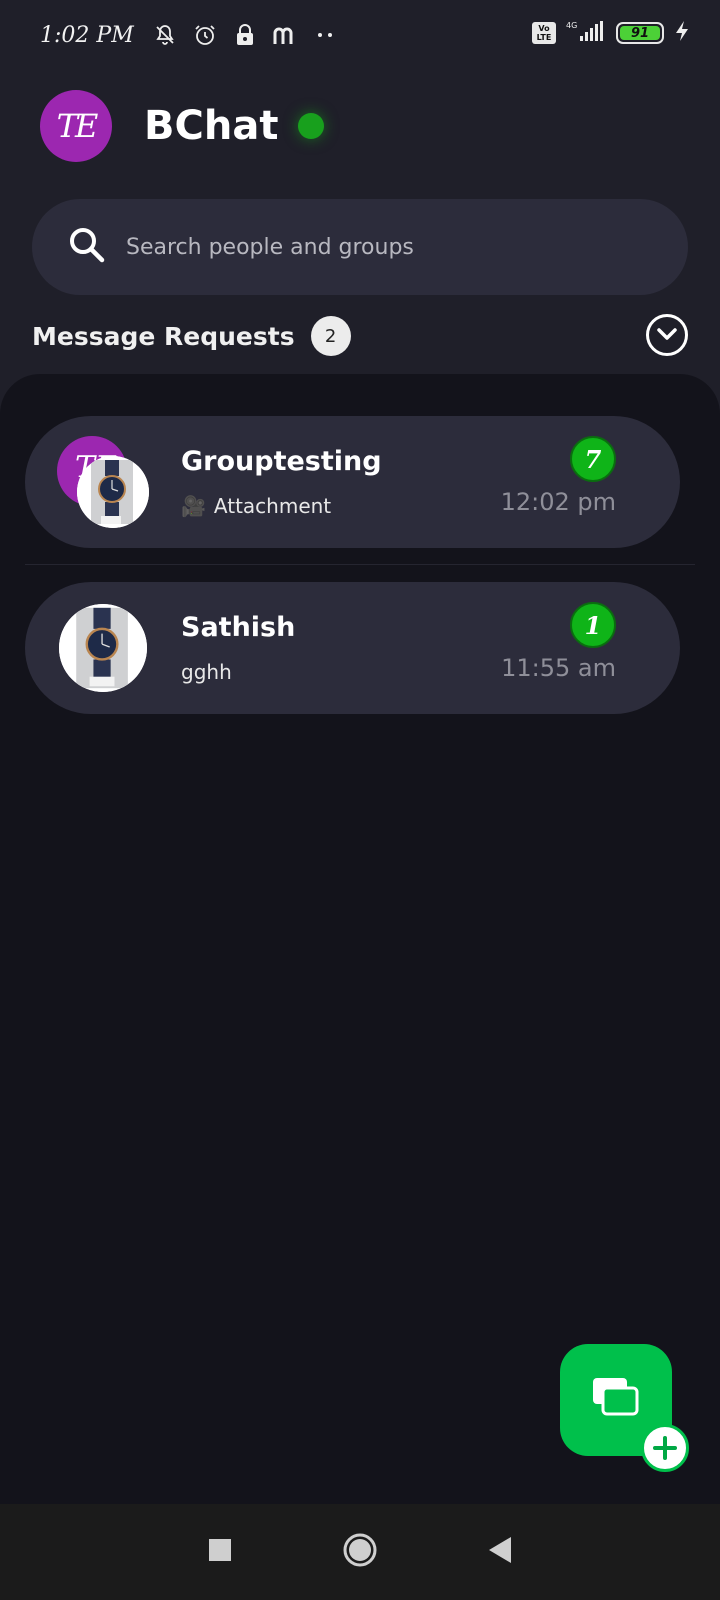 The height and width of the screenshot is (1600, 720). What do you see at coordinates (165, 35) in the screenshot?
I see `mute-icon` at bounding box center [165, 35].